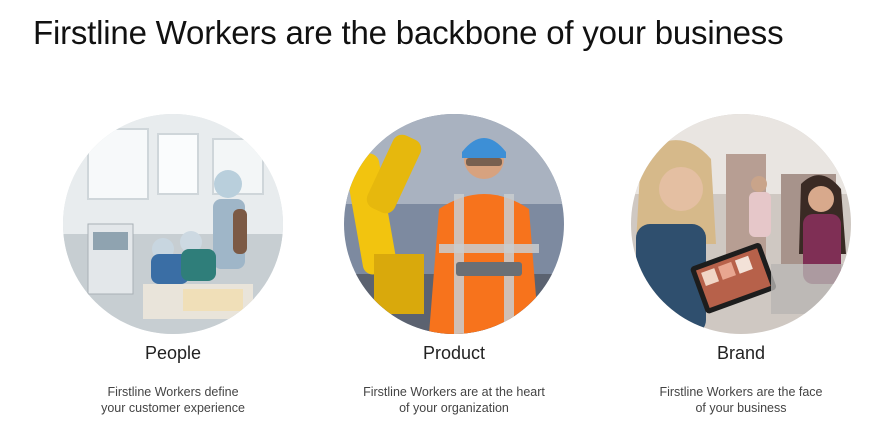 The height and width of the screenshot is (428, 888). What do you see at coordinates (173, 408) in the screenshot?
I see `card-description-line: your customer experience` at bounding box center [173, 408].